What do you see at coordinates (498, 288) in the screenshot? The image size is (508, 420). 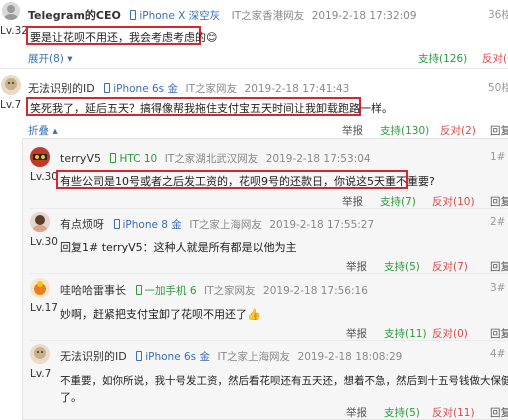 I see `floor-number: 3#` at bounding box center [498, 288].